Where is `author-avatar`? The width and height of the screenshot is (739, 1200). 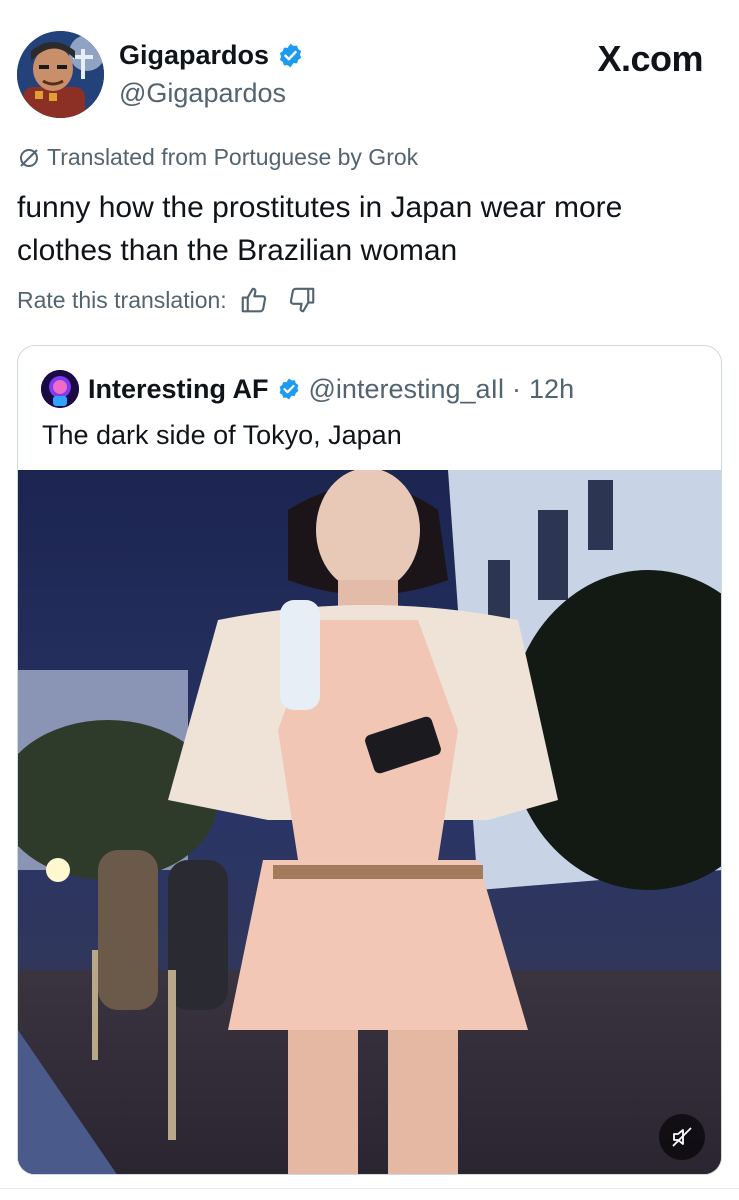
author-avatar is located at coordinates (60, 74).